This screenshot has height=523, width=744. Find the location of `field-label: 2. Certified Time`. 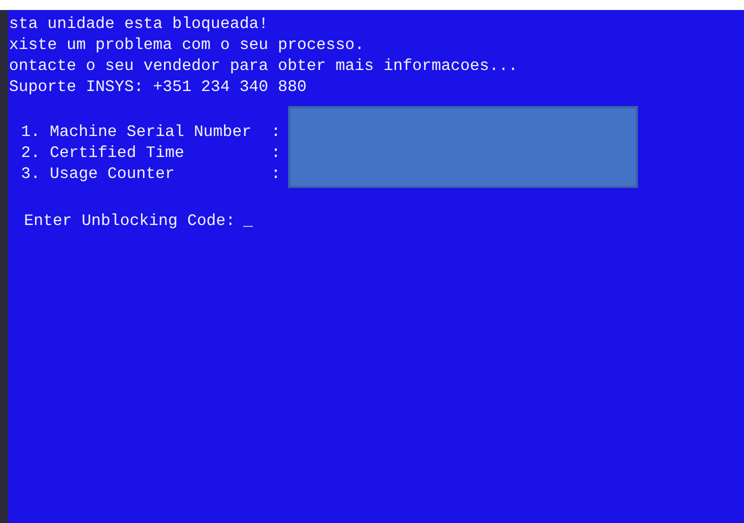

field-label: 2. Certified Time is located at coordinates (103, 153).